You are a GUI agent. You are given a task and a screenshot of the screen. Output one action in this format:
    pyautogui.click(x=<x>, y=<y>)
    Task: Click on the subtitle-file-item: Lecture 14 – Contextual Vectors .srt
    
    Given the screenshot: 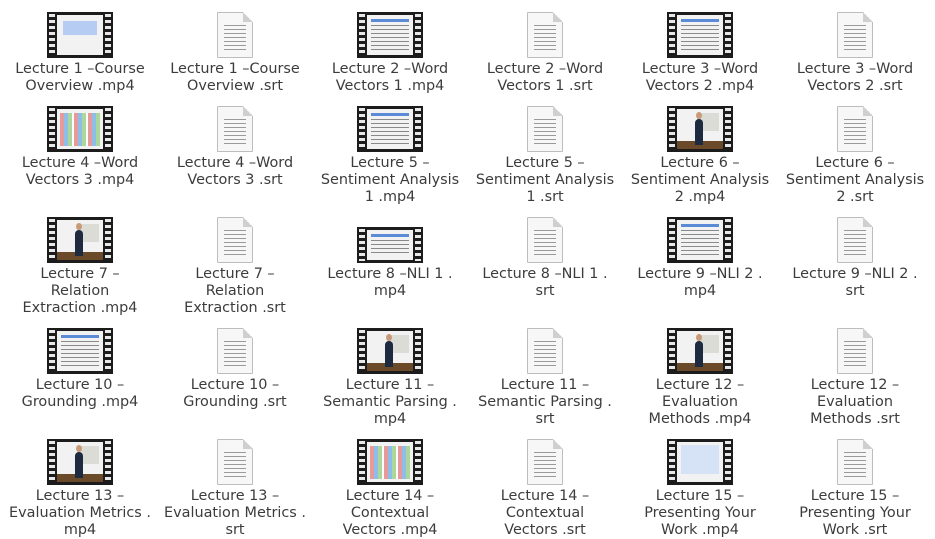 What is the action you would take?
    pyautogui.click(x=545, y=489)
    